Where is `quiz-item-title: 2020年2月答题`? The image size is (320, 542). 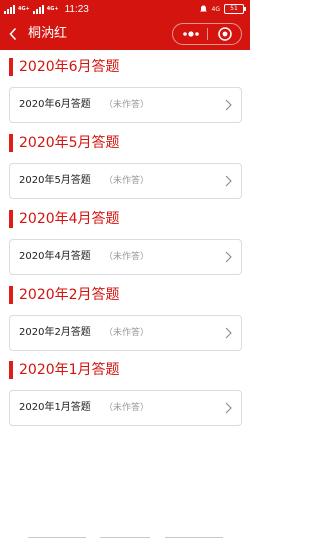
quiz-item-title: 2020年2月答题 is located at coordinates (55, 332).